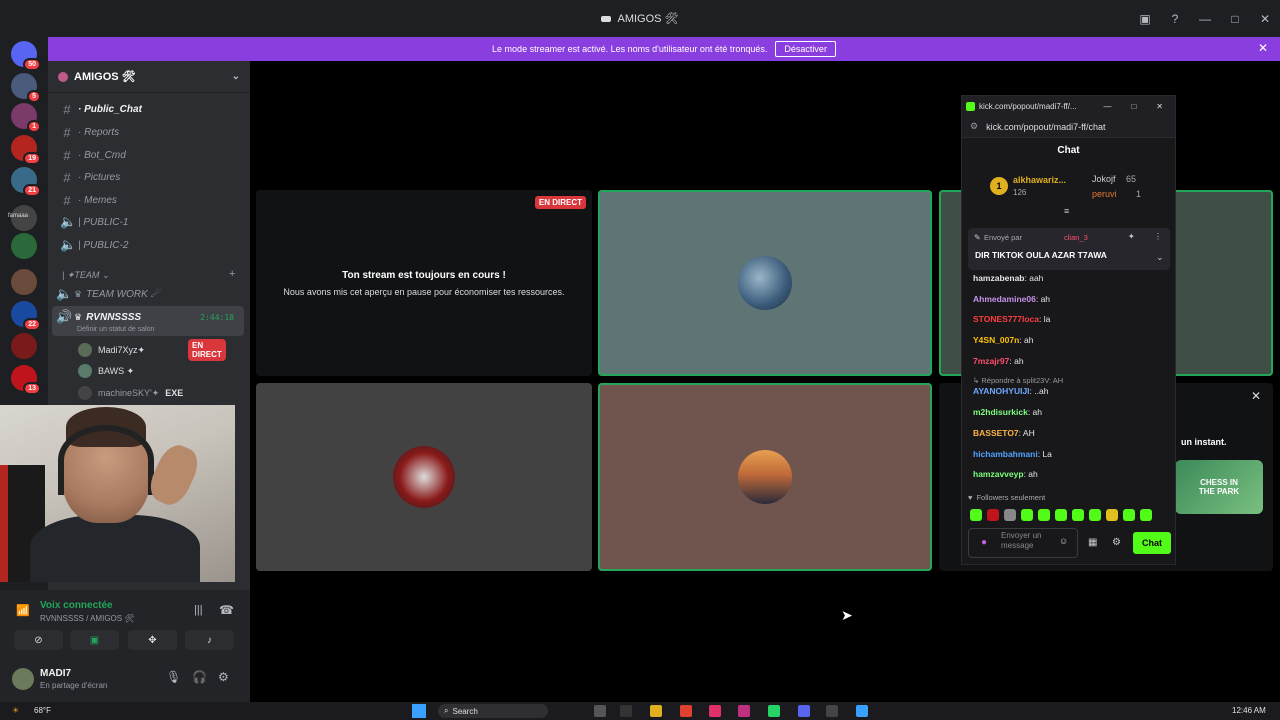 This screenshot has width=1280, height=720. I want to click on taskbar-search: ⌕ Search, so click(493, 711).